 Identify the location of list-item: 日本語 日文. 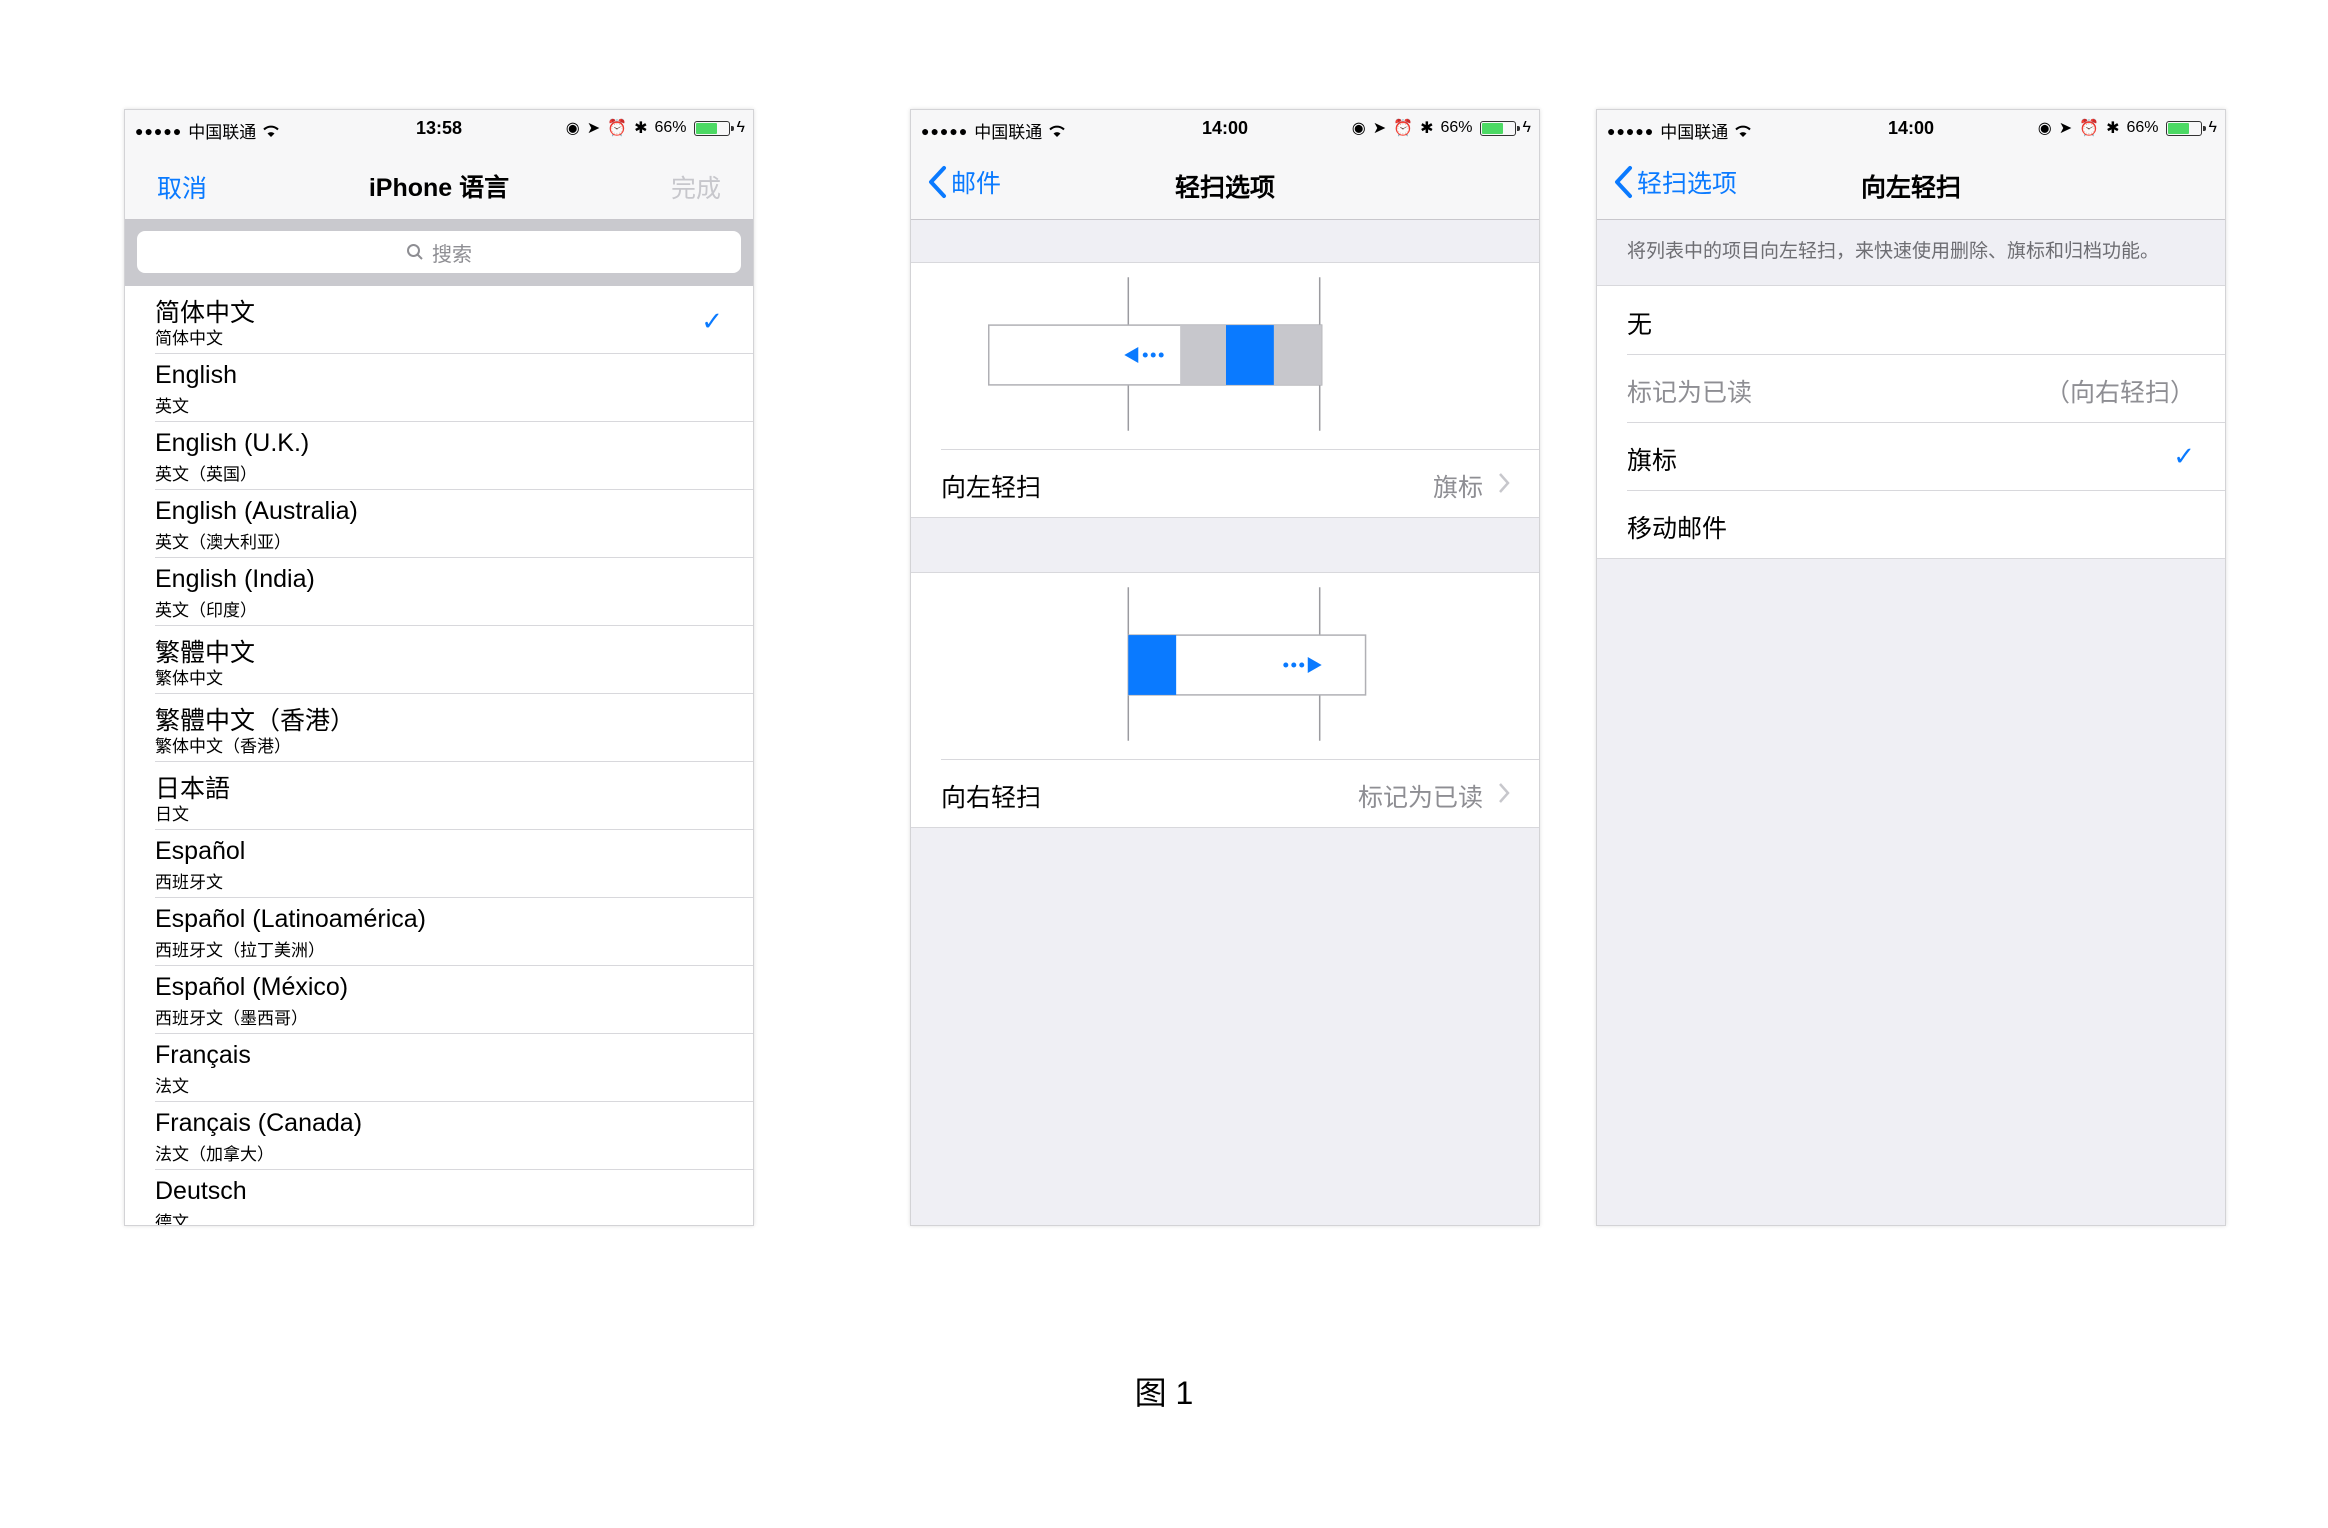
(439, 796).